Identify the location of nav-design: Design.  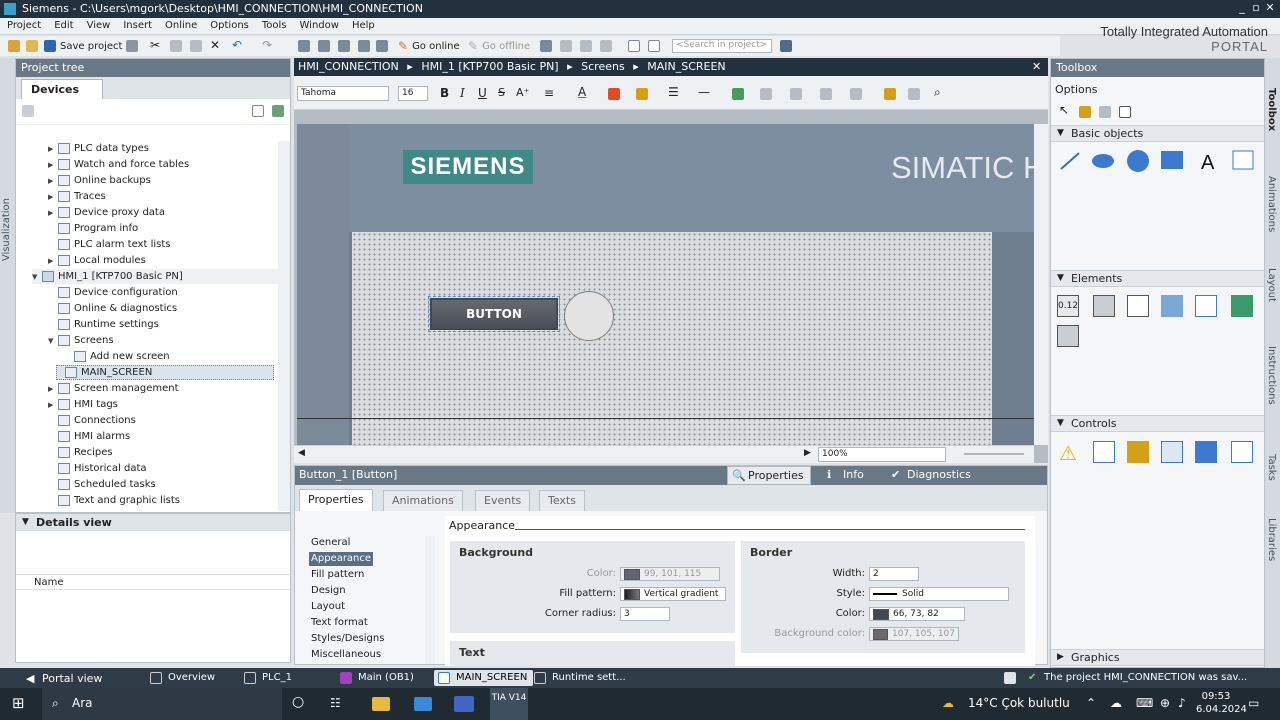
(328, 591).